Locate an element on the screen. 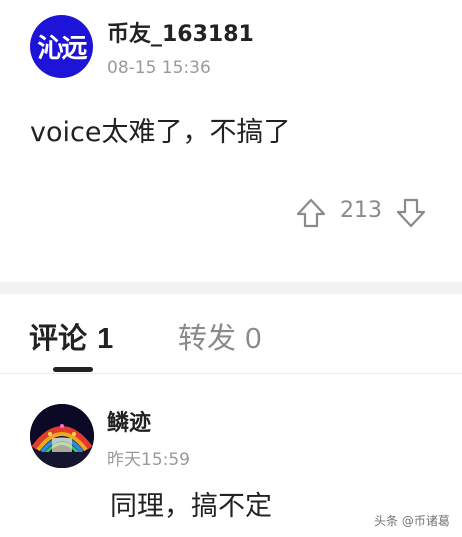 The width and height of the screenshot is (462, 537). post-timestamp: 08-15 15:36 is located at coordinates (159, 68).